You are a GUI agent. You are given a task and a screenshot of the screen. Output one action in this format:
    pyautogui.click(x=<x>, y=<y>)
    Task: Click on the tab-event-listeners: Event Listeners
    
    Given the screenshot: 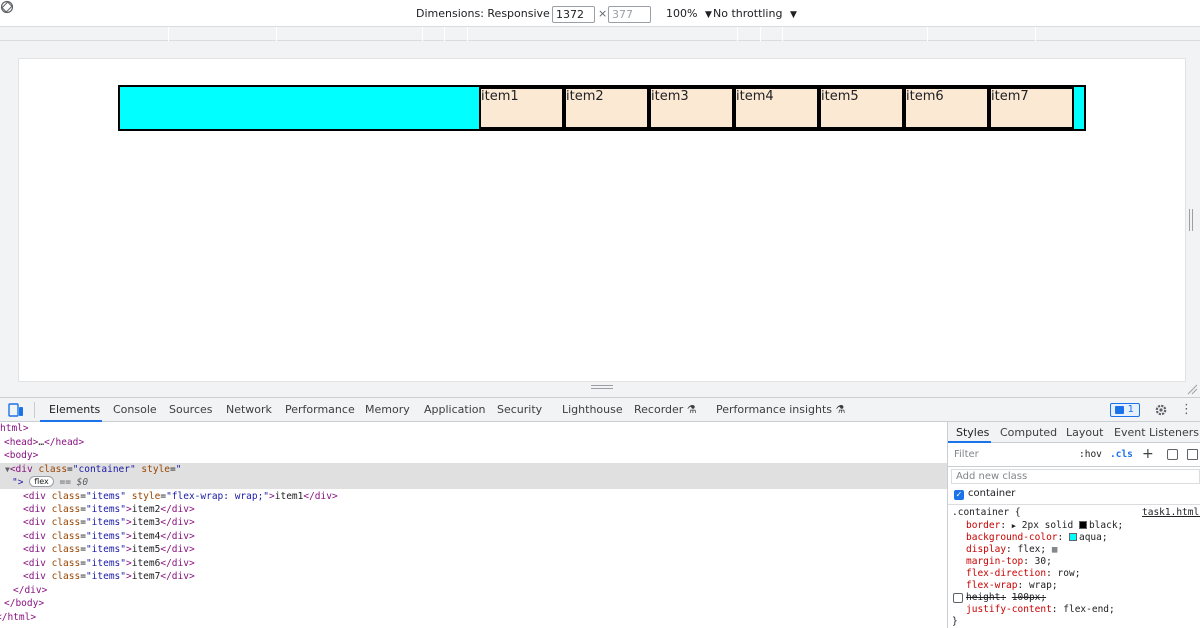 What is the action you would take?
    pyautogui.click(x=1156, y=432)
    